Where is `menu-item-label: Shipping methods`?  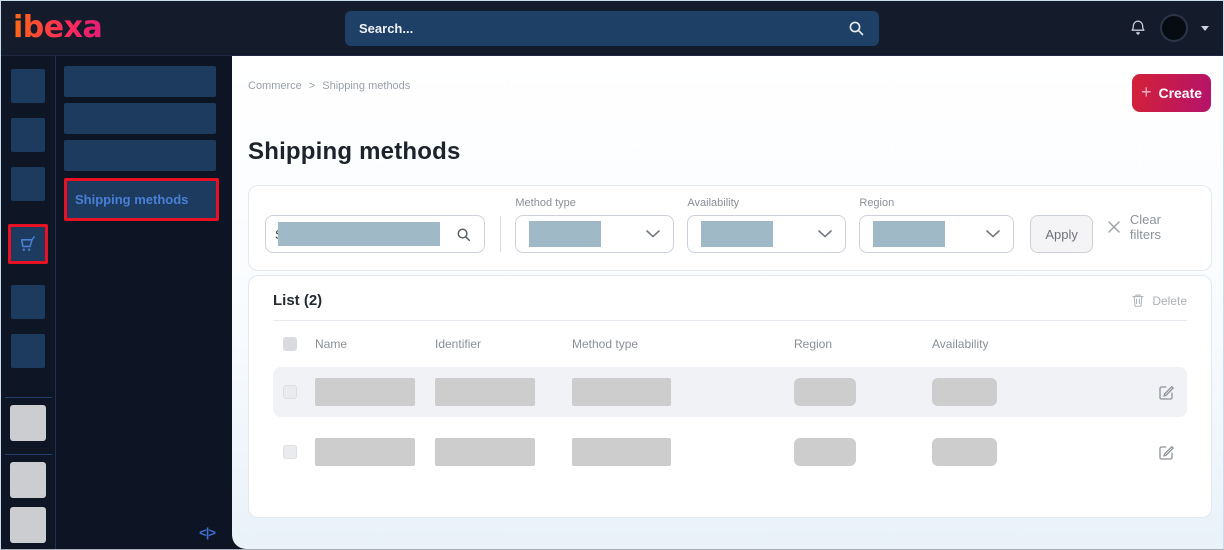 menu-item-label: Shipping methods is located at coordinates (132, 199).